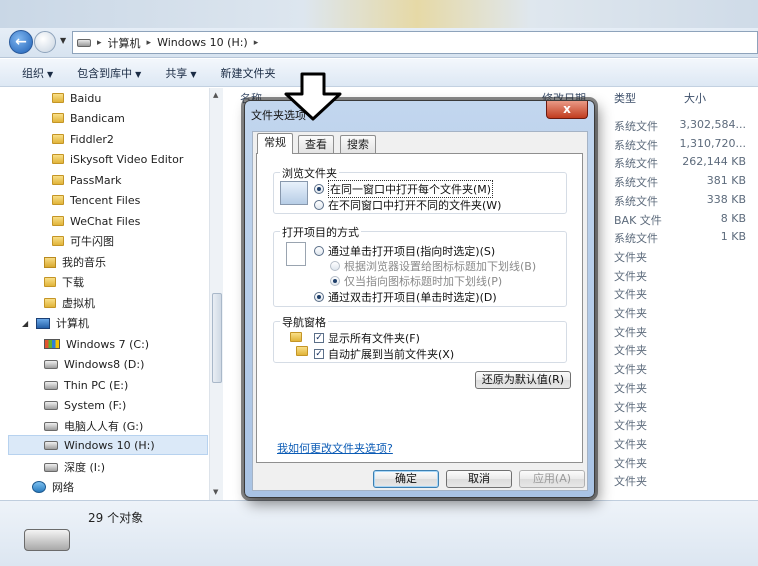 The height and width of the screenshot is (566, 758). What do you see at coordinates (105, 200) in the screenshot?
I see `nav-item-label: Tencent Files` at bounding box center [105, 200].